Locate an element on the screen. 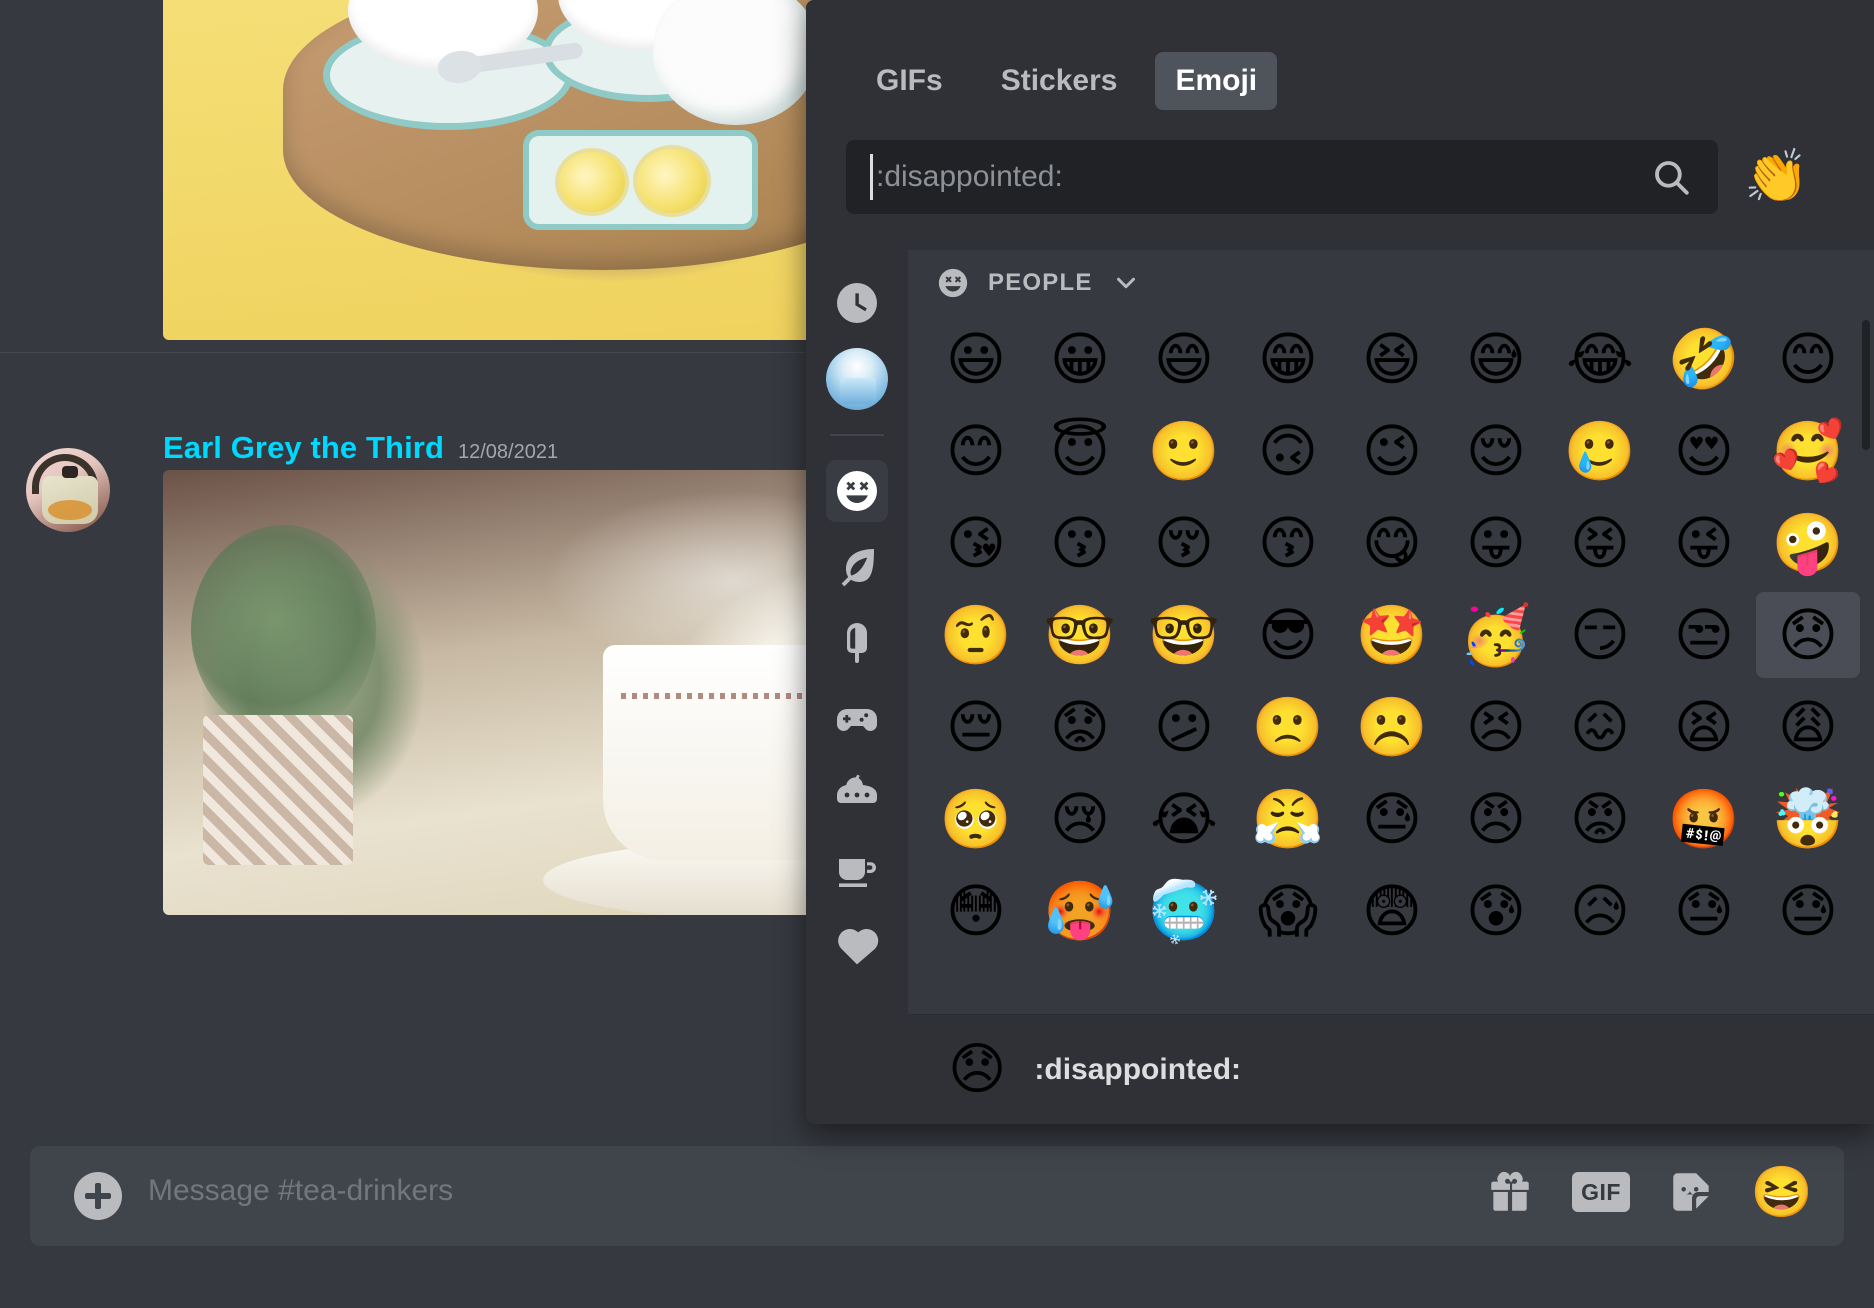 This screenshot has height=1308, width=1874. emoji-cell: 😟 is located at coordinates (1080, 727).